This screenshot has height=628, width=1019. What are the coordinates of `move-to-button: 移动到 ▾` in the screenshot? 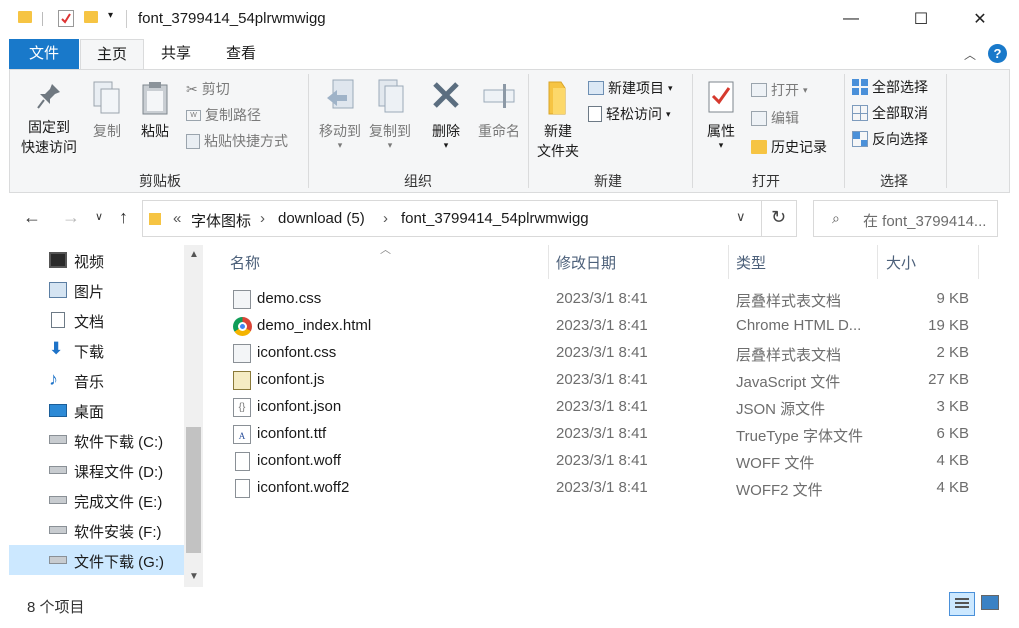 It's located at (340, 114).